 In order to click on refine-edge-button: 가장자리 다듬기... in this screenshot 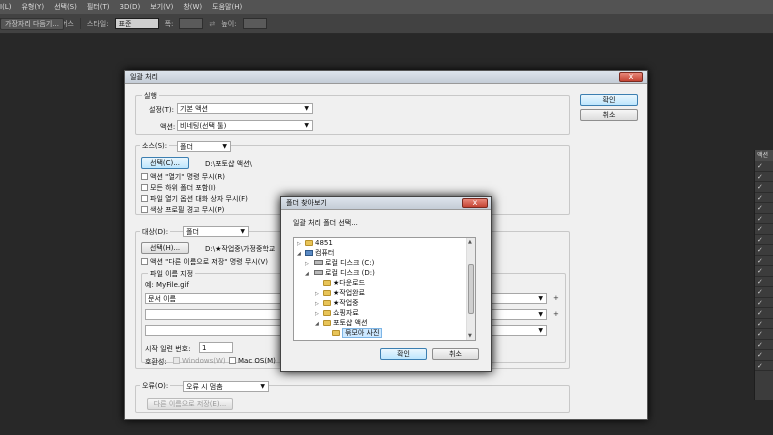, I will do `click(32, 23)`.